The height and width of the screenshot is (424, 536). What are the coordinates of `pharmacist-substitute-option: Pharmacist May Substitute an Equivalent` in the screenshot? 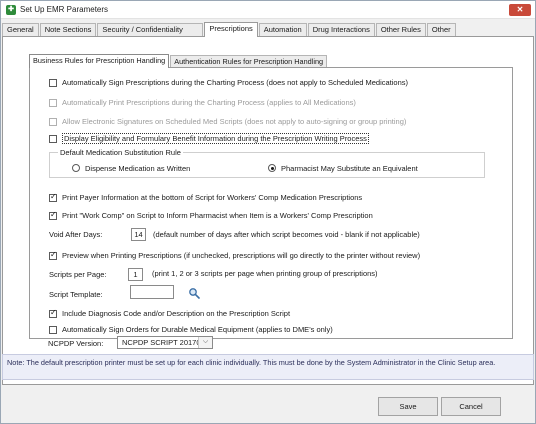 It's located at (343, 168).